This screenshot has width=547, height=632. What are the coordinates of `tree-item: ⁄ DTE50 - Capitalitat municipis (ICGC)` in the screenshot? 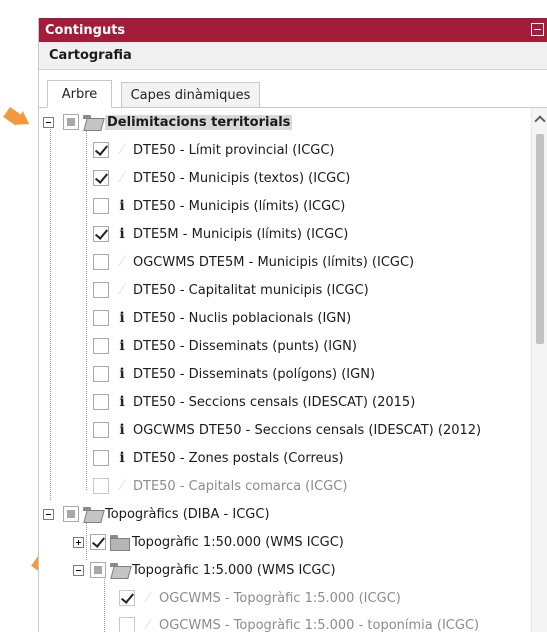 It's located at (311, 290).